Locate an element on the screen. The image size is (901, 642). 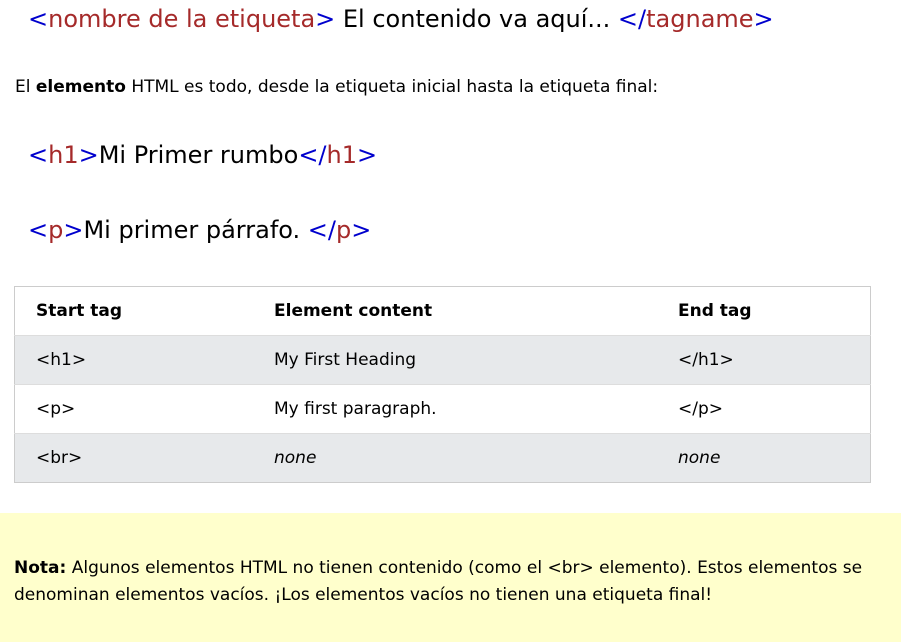
note-label: Nota: is located at coordinates (40, 568).